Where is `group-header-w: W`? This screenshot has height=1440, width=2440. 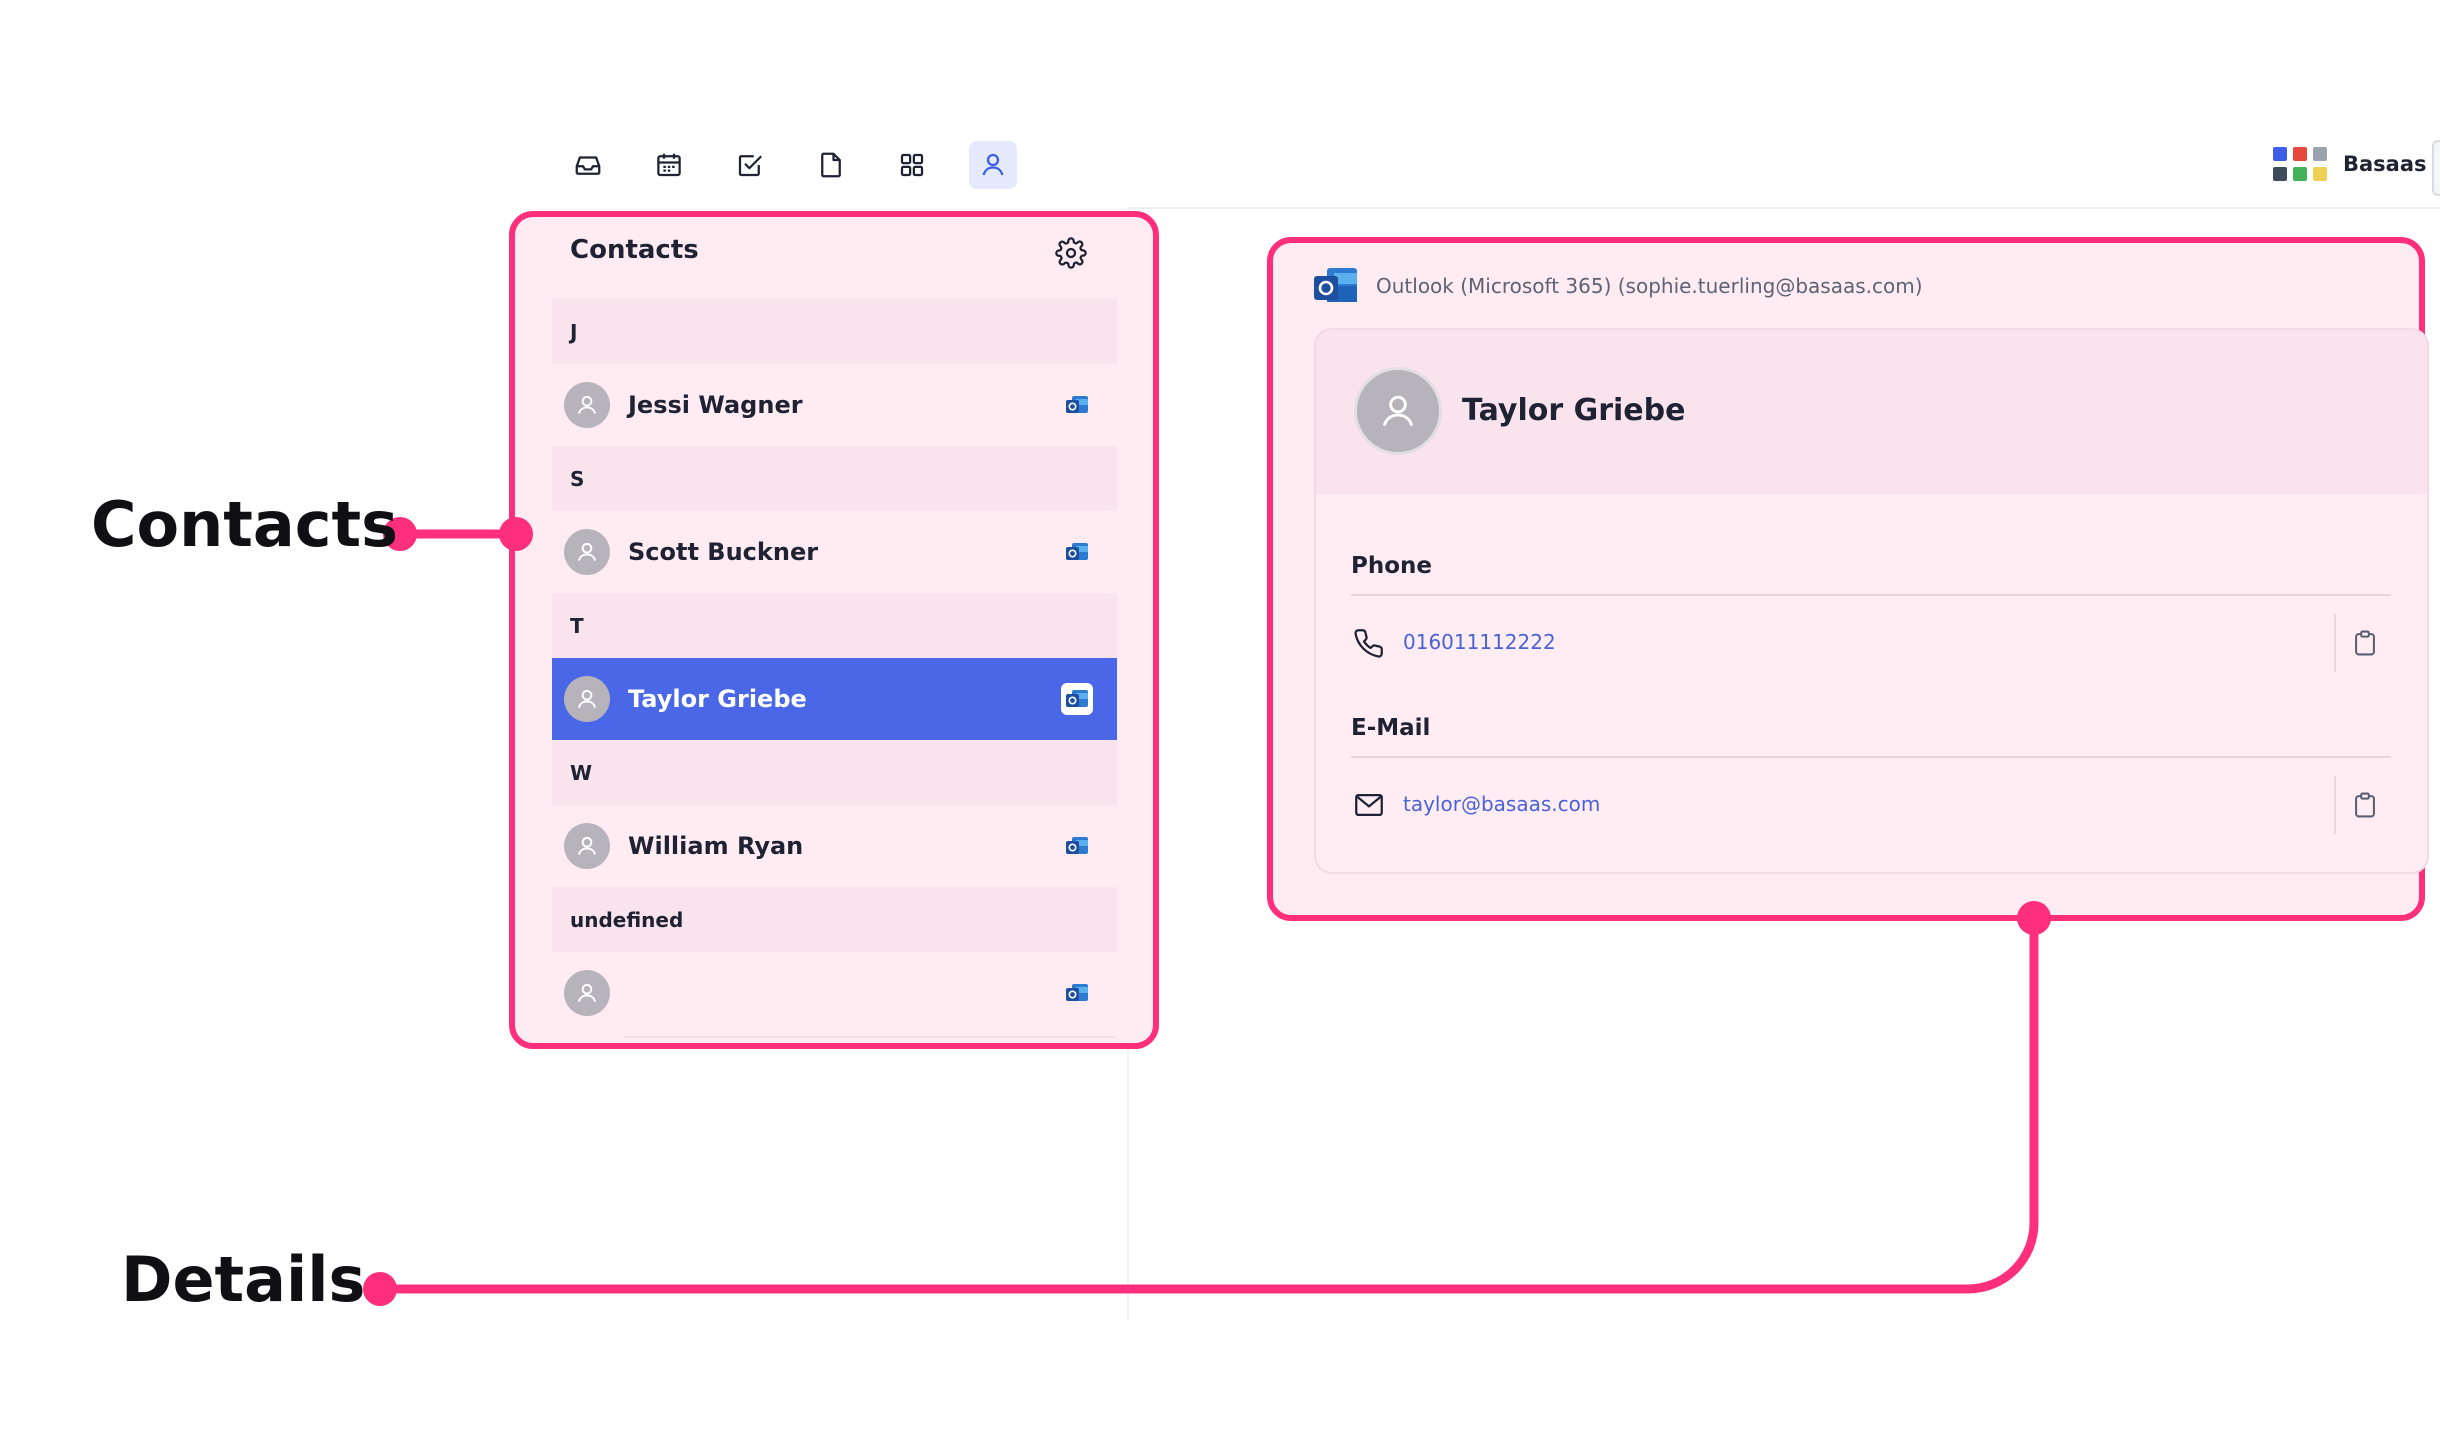 group-header-w: W is located at coordinates (834, 772).